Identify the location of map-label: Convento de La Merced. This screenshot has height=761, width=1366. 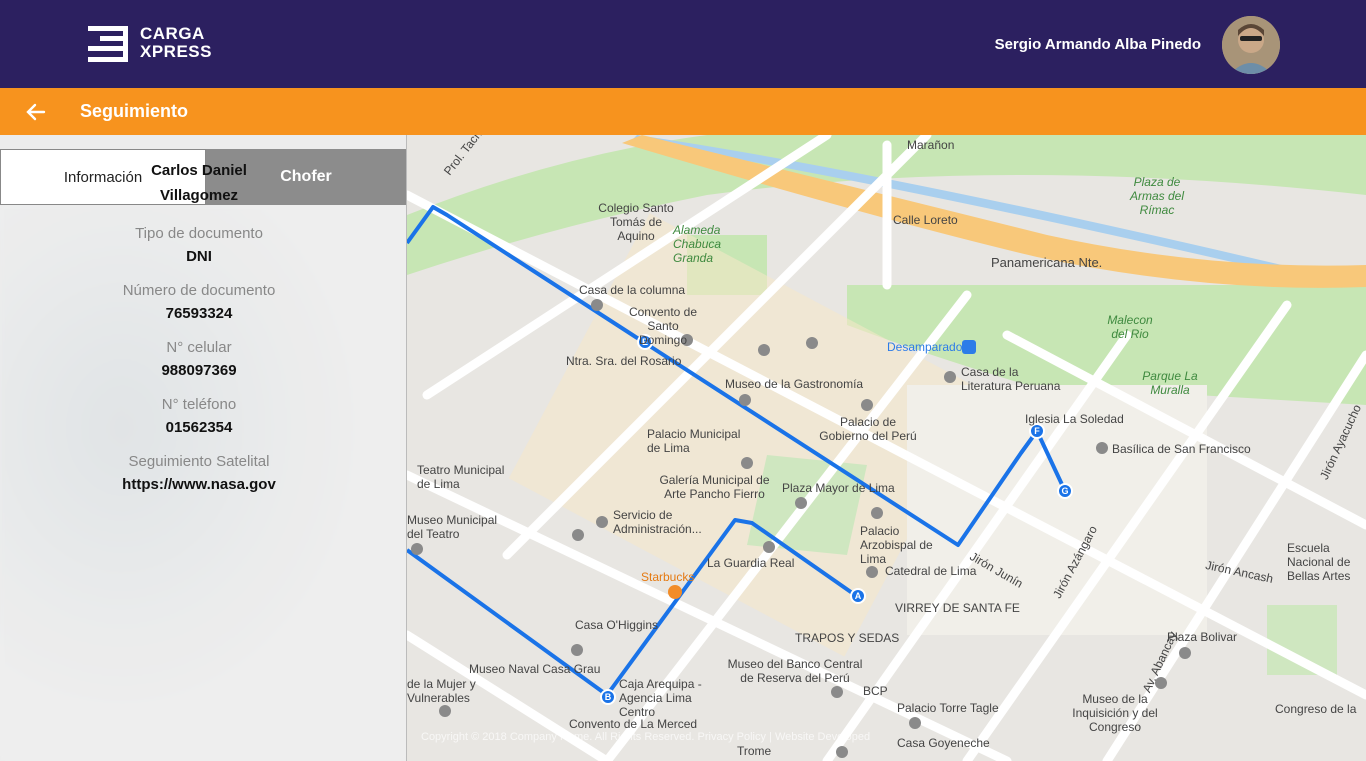
(633, 724).